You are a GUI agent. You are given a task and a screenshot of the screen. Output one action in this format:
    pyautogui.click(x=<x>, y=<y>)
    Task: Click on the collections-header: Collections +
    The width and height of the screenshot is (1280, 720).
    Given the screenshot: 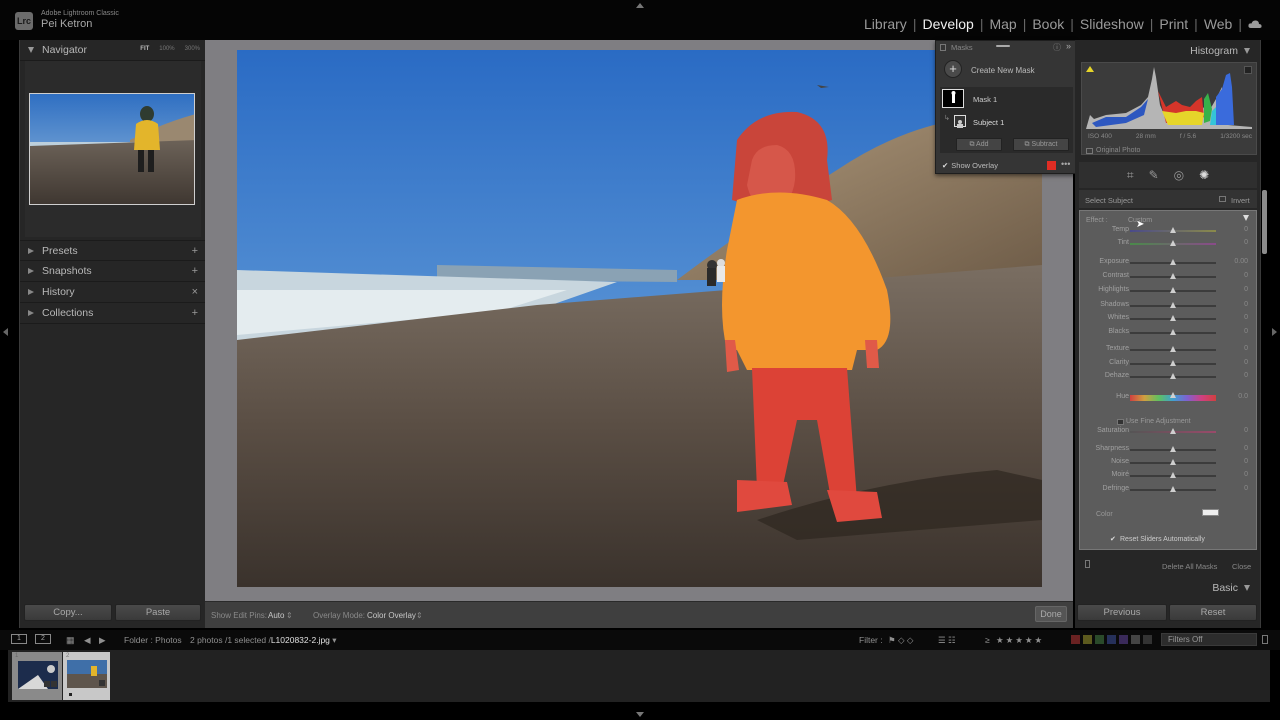 What is the action you would take?
    pyautogui.click(x=113, y=313)
    